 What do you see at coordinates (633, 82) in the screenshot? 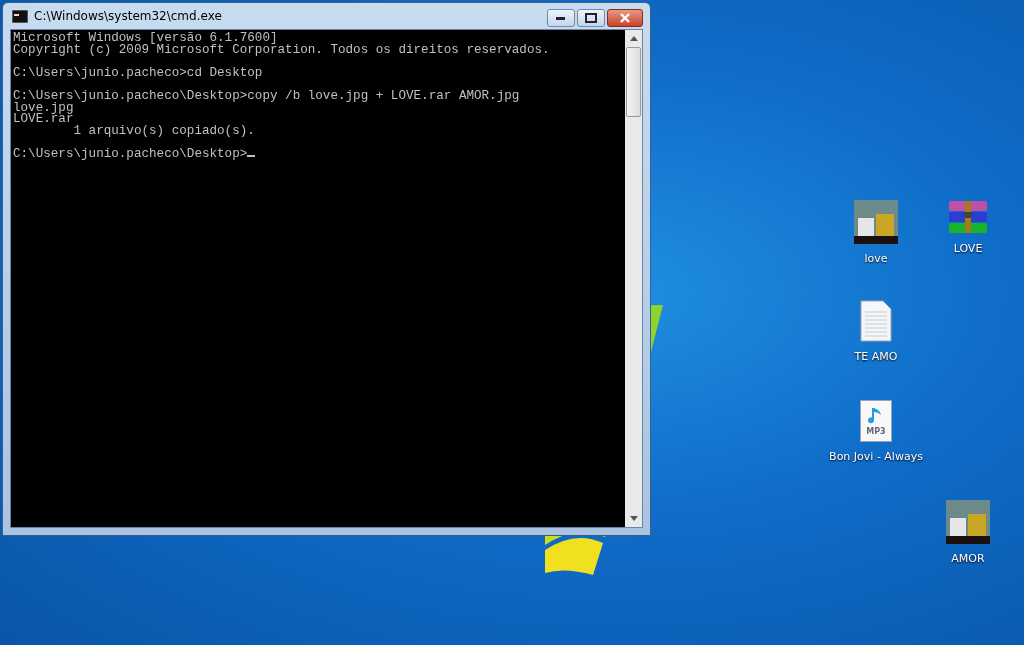
I see `scrollbar-thumb` at bounding box center [633, 82].